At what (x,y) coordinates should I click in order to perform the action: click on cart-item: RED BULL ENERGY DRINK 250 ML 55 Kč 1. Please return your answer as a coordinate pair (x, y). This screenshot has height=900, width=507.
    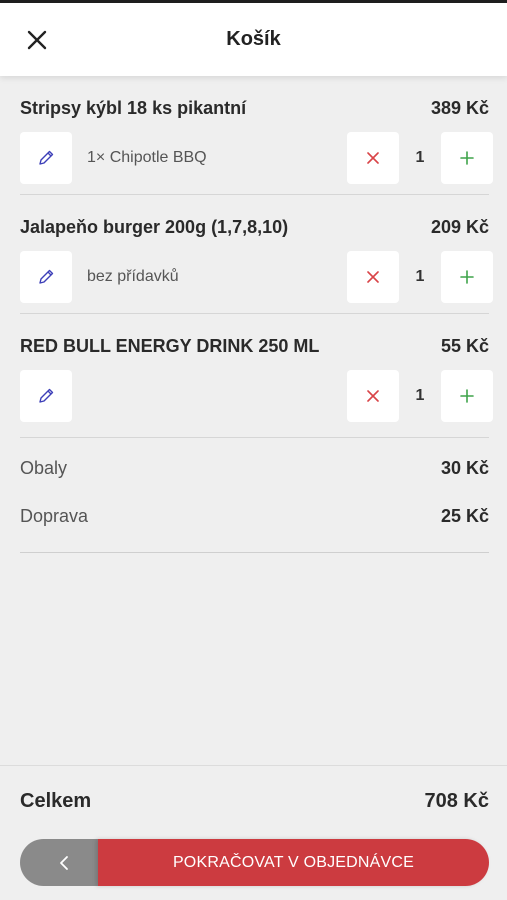
    Looking at the image, I should click on (256, 376).